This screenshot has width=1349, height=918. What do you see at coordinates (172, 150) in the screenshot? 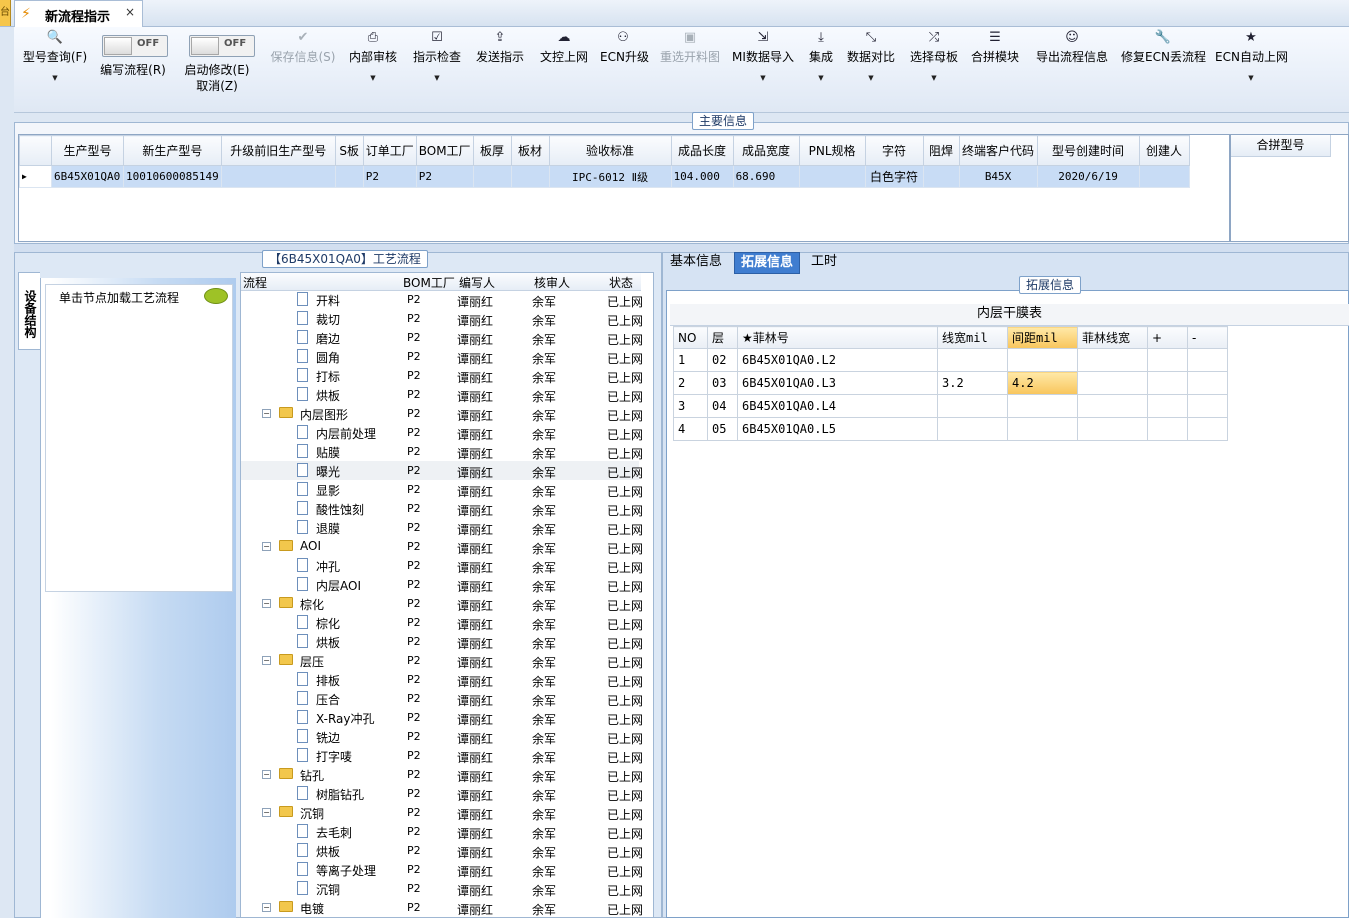
I see `col-header: 新生产型号` at bounding box center [172, 150].